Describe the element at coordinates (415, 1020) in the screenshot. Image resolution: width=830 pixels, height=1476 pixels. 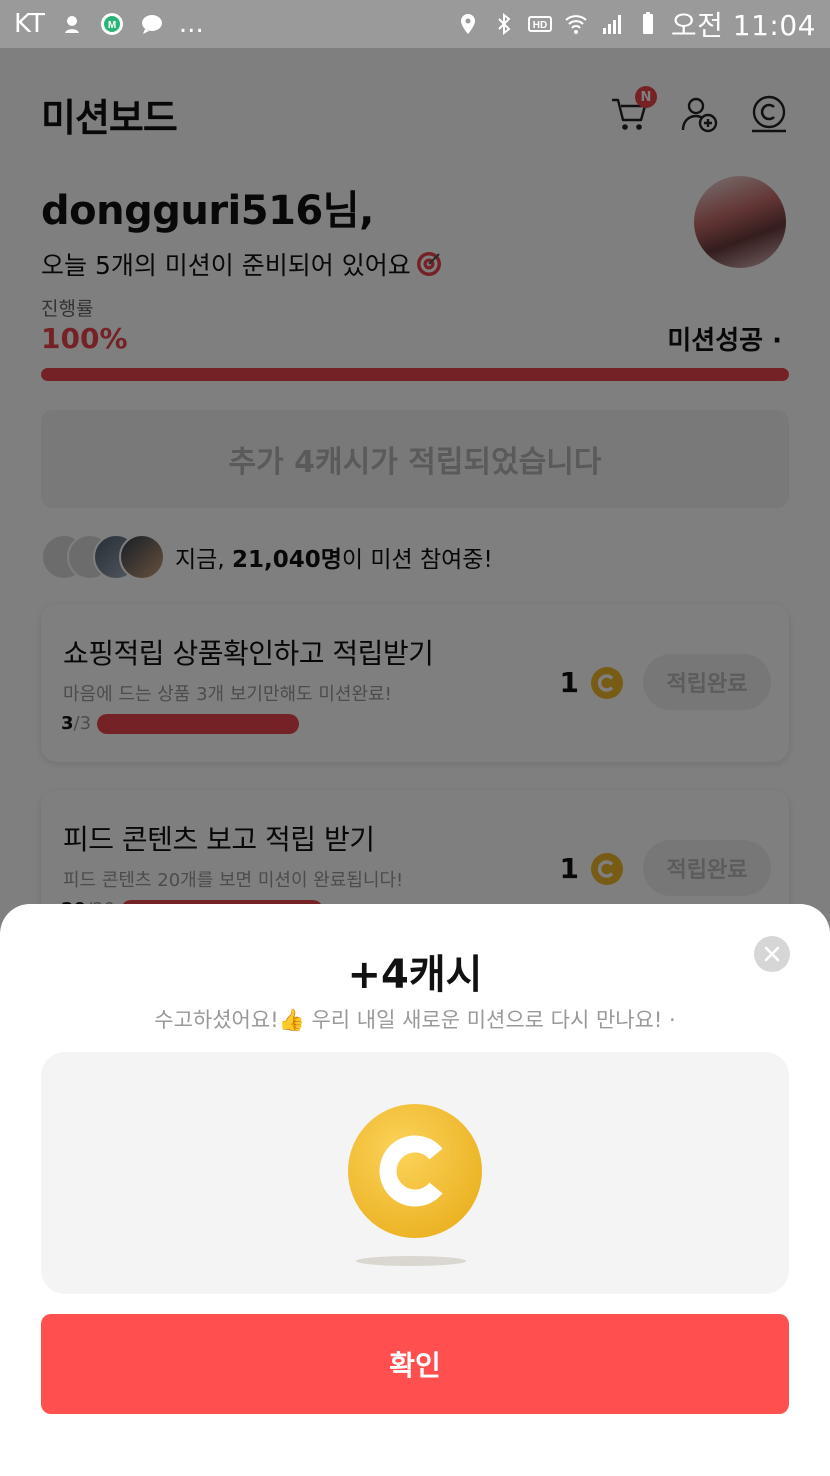
I see `sheet-subtitle: 수고하셨어요!👍 우리 내일 새로운 미션으로 다시 만나요! ·` at that location.